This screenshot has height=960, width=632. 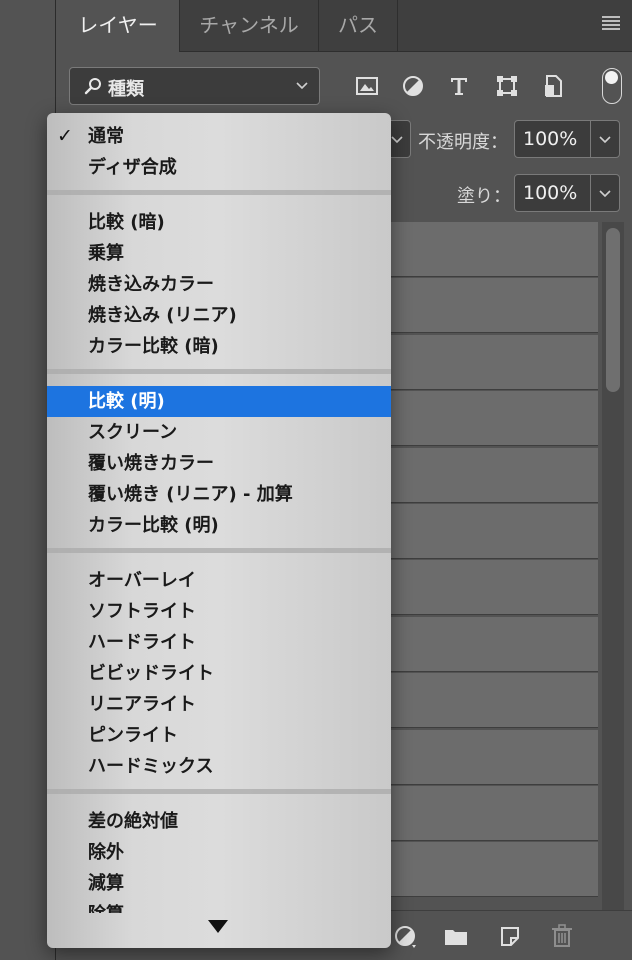 I want to click on opacity-input: 100%, so click(x=567, y=139).